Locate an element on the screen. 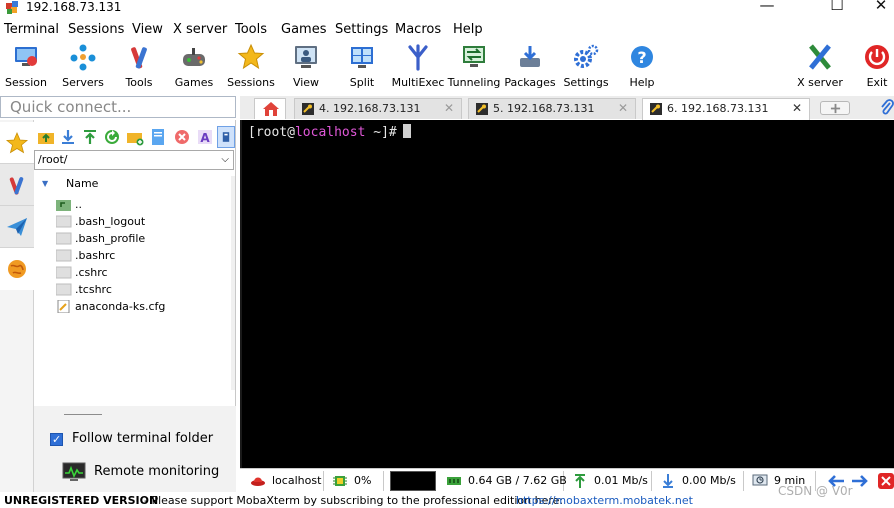 This screenshot has height=508, width=894. status-close-icon is located at coordinates (886, 481).